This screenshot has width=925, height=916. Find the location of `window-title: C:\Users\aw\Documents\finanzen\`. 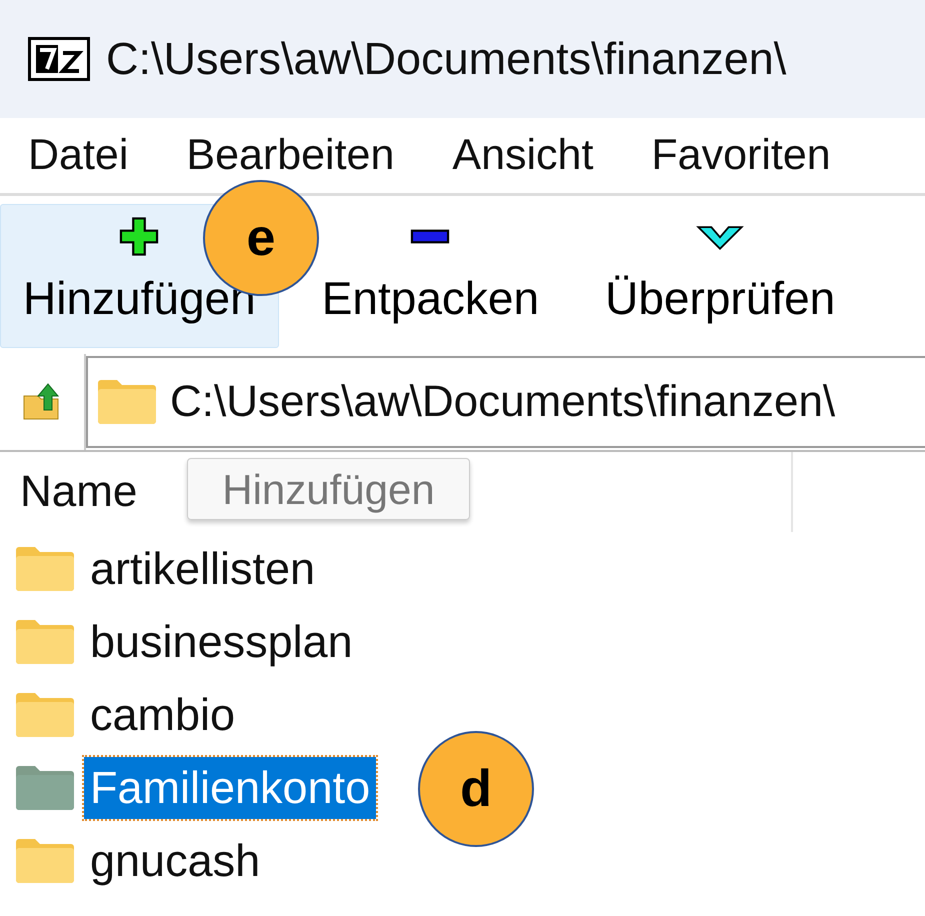

window-title: C:\Users\aw\Documents\finanzen\ is located at coordinates (446, 59).